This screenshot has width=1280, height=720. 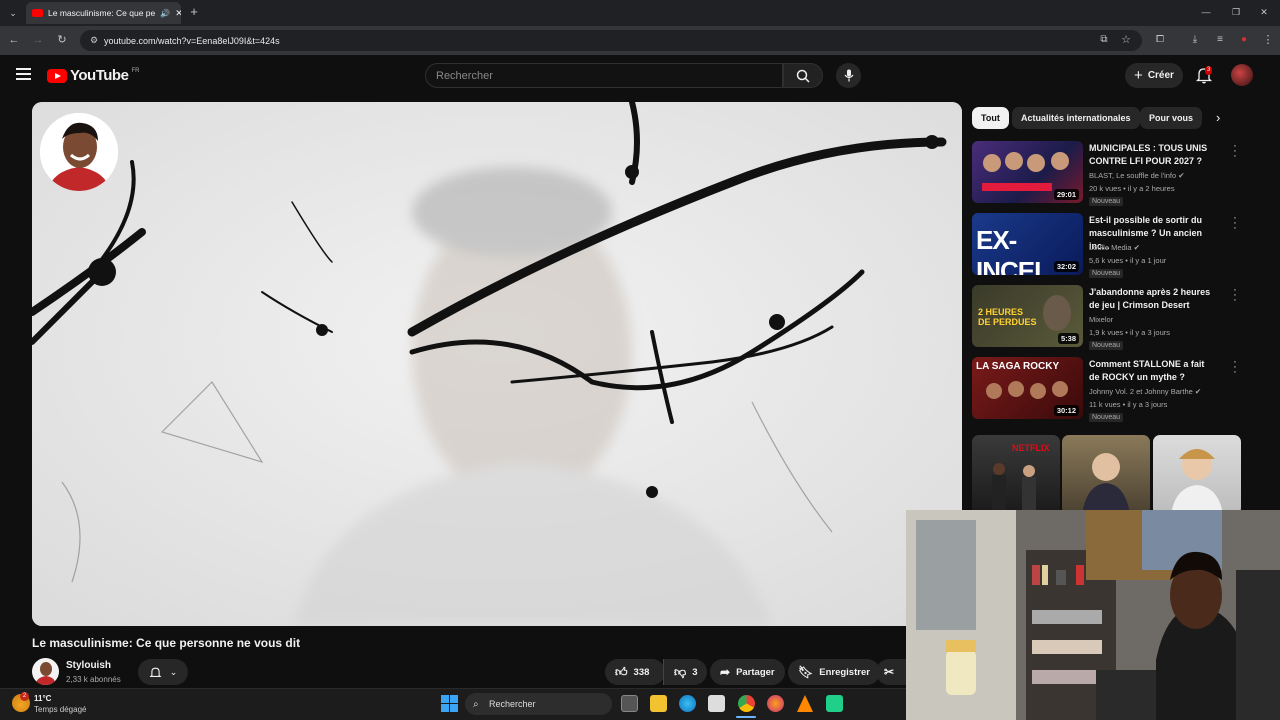 I want to click on video-thumbnail: EX-INCEL 32:02, so click(x=1027, y=244).